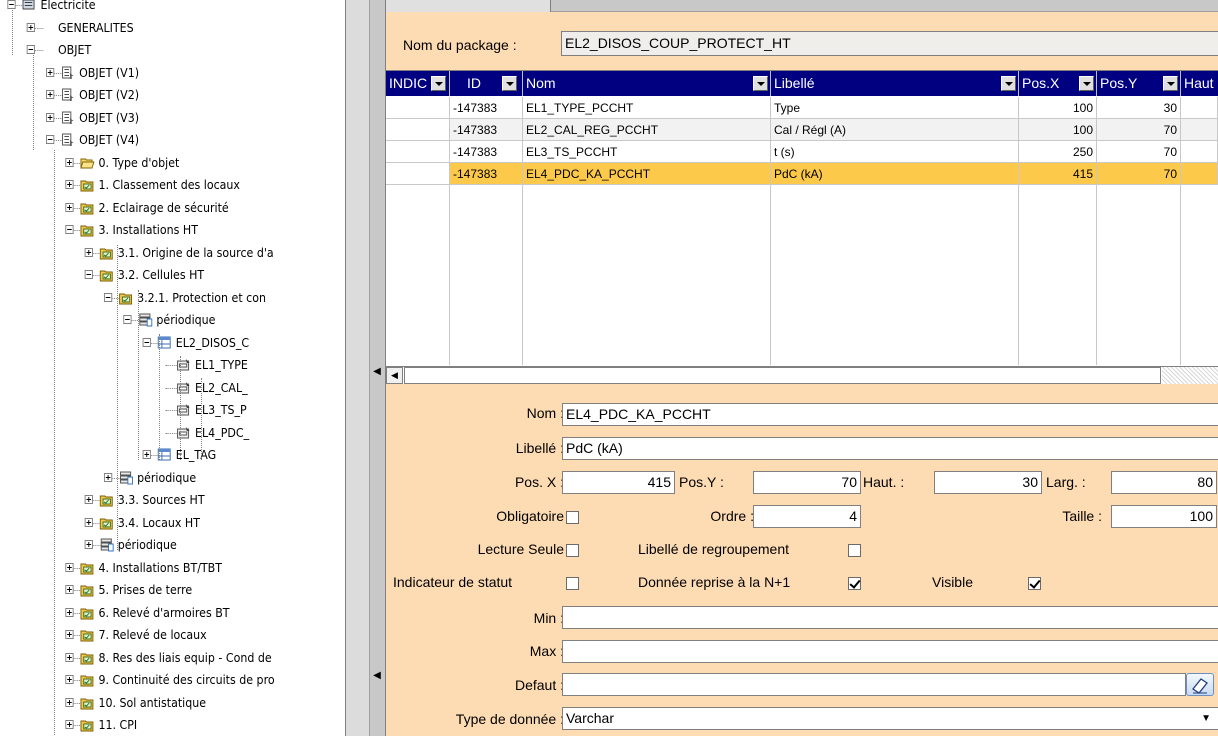 Image resolution: width=1218 pixels, height=736 pixels. I want to click on tree-node: 9. Continuité des circuits de pro, so click(173, 680).